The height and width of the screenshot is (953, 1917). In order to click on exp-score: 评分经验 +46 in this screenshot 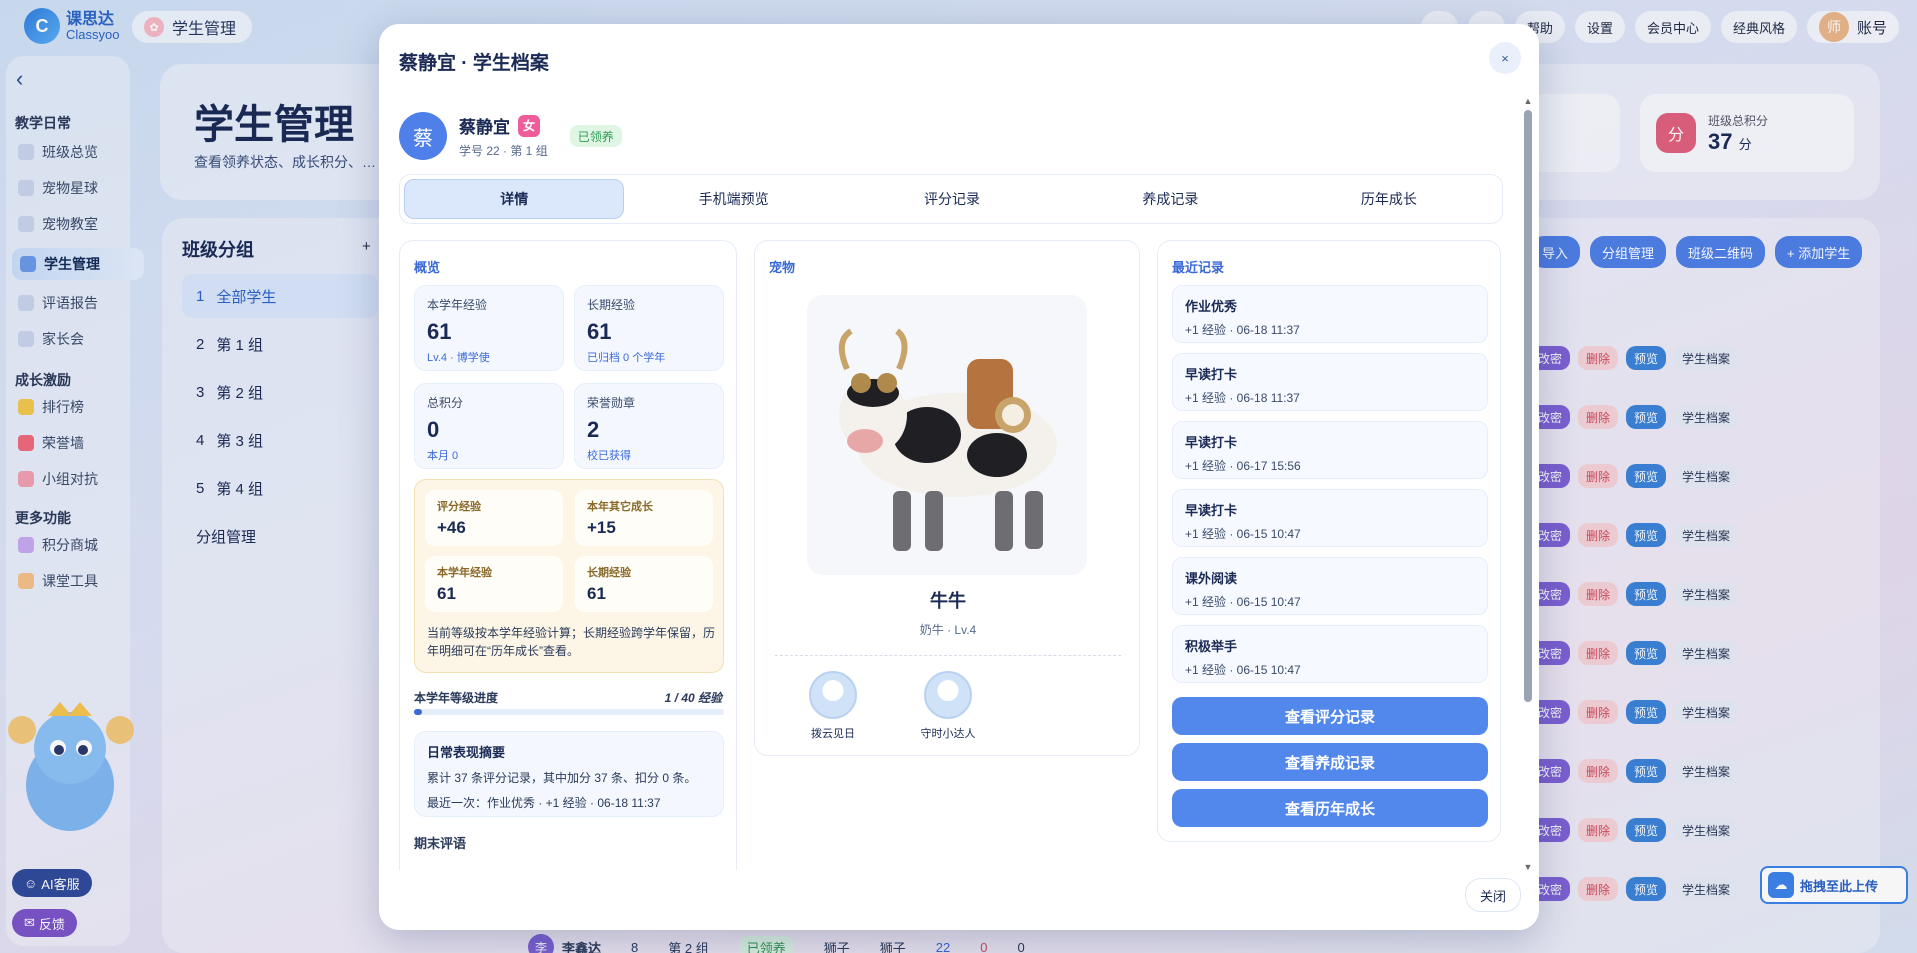, I will do `click(494, 518)`.